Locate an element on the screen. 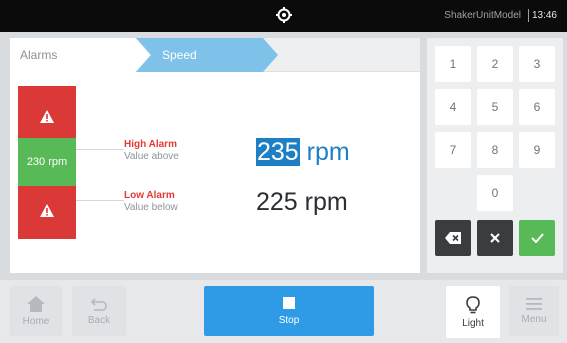 The height and width of the screenshot is (343, 567). home-button: Home is located at coordinates (36, 311).